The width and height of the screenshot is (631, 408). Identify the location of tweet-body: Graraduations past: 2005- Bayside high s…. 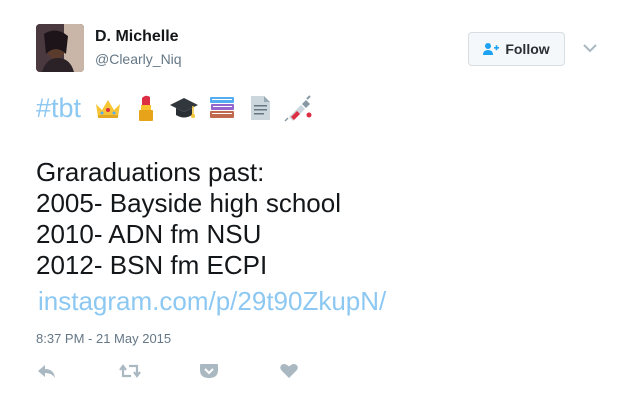
(188, 219).